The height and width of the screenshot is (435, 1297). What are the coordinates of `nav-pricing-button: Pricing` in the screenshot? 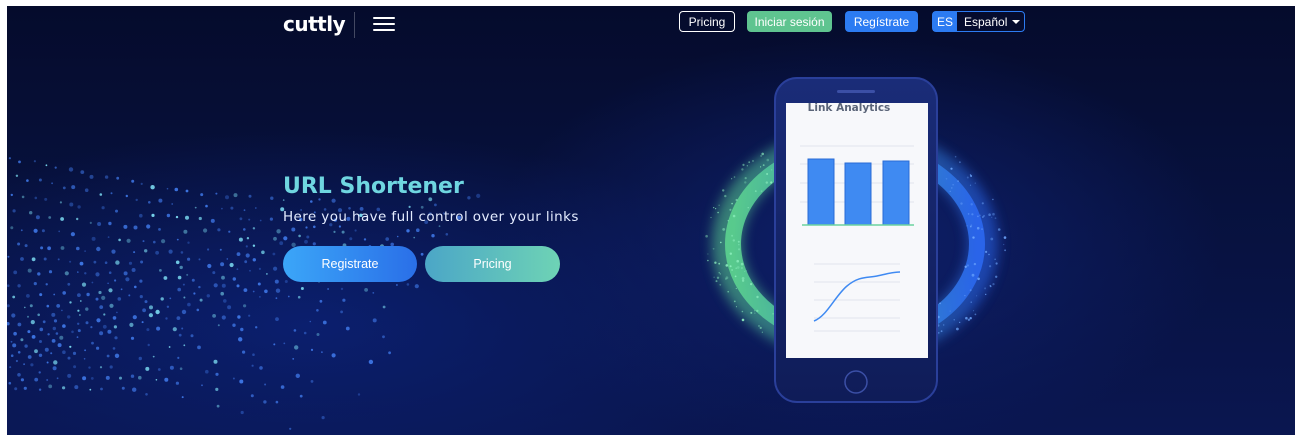 It's located at (707, 21).